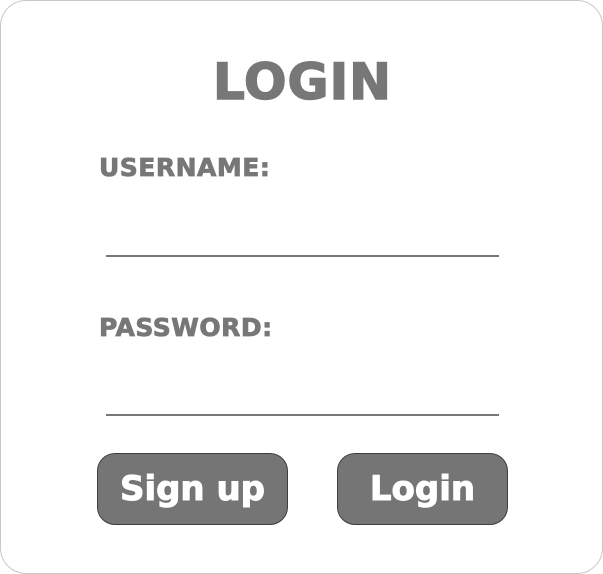 This screenshot has width=603, height=574. What do you see at coordinates (302, 399) in the screenshot?
I see `password-input` at bounding box center [302, 399].